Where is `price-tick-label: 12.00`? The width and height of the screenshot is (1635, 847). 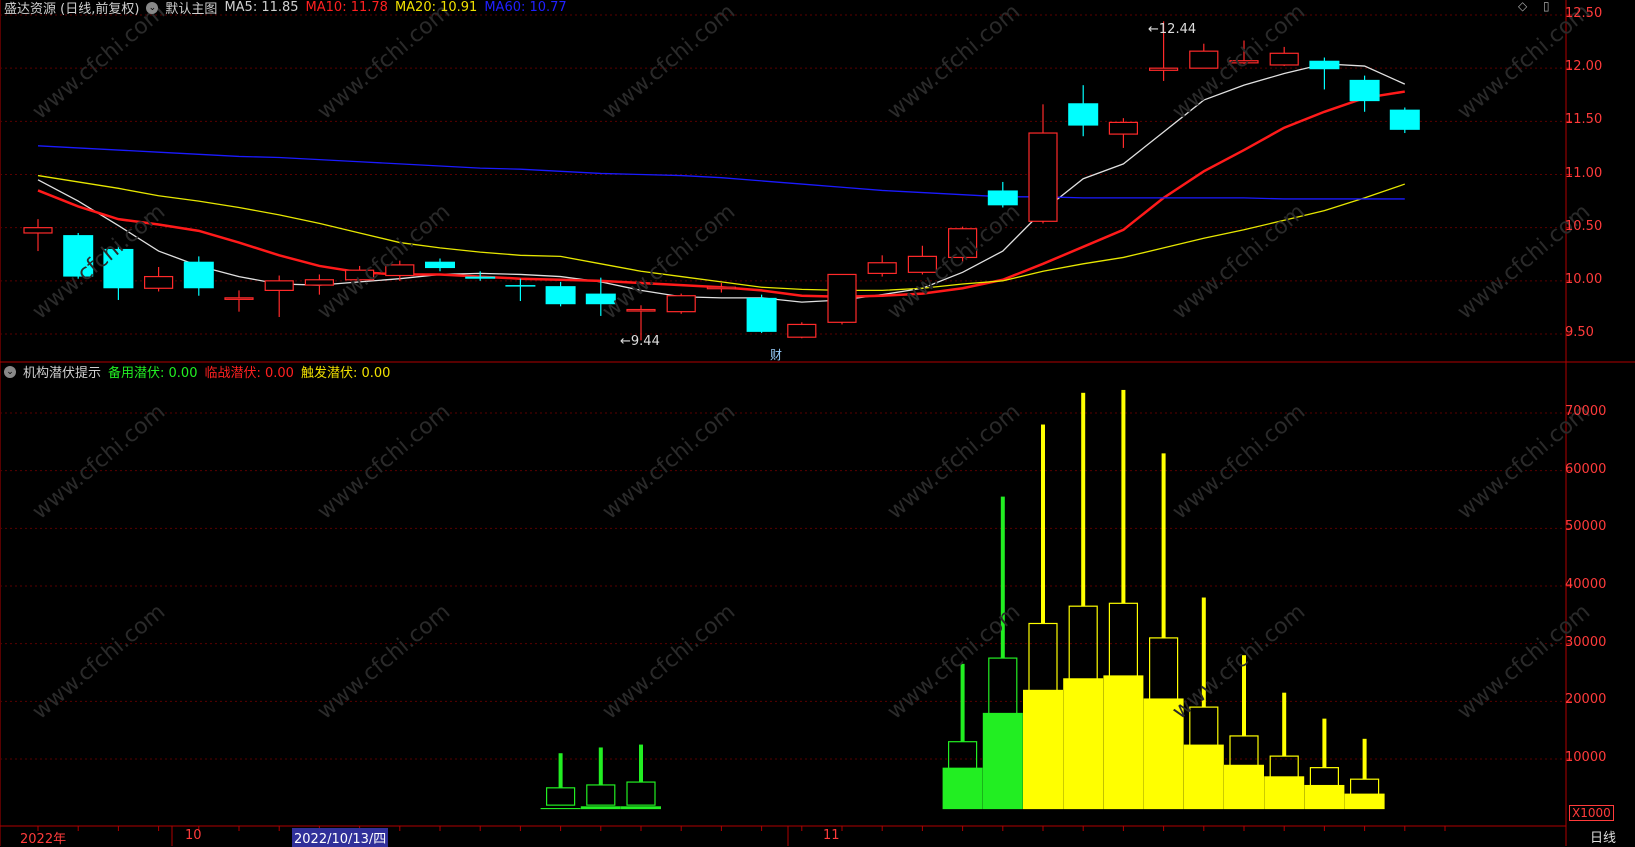 price-tick-label: 12.00 is located at coordinates (1584, 67).